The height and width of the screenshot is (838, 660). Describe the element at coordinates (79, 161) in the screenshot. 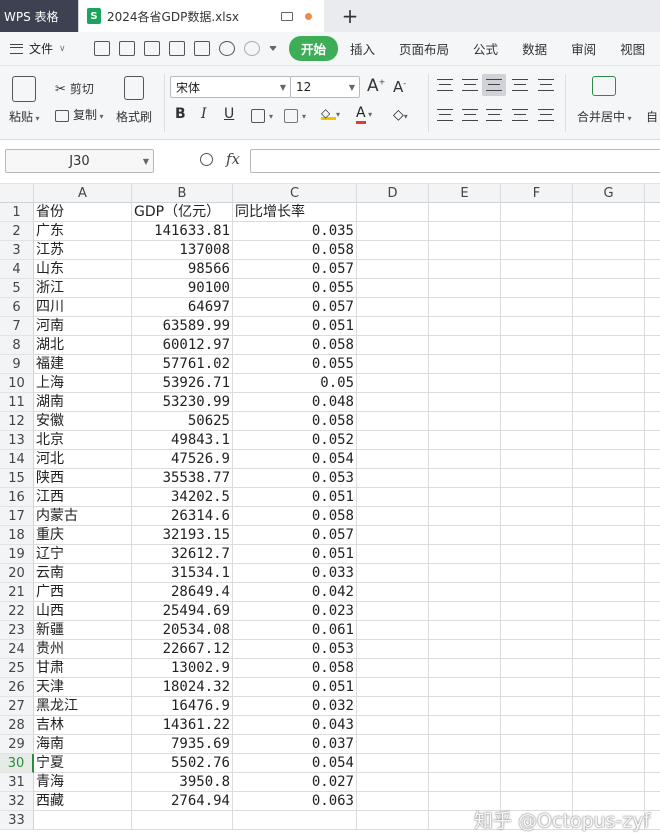

I see `name-box: J30 ▼` at that location.